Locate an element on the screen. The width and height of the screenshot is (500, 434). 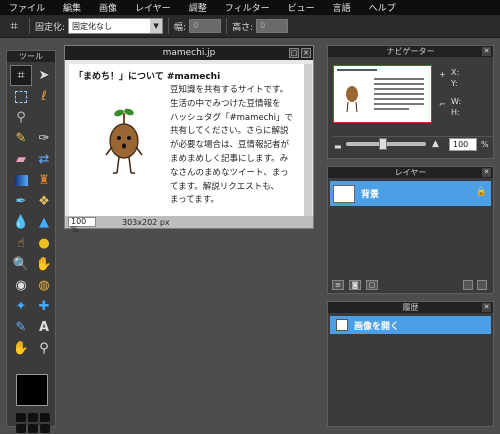
draw-icon: ✎ is located at coordinates (21, 327).